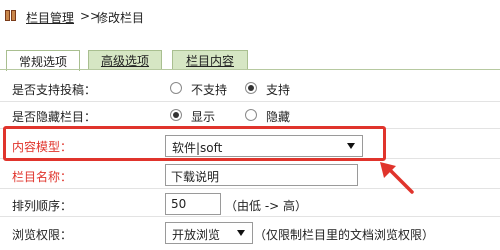 This screenshot has height=250, width=500. I want to click on radio-not-support-label: 不支持, so click(209, 89).